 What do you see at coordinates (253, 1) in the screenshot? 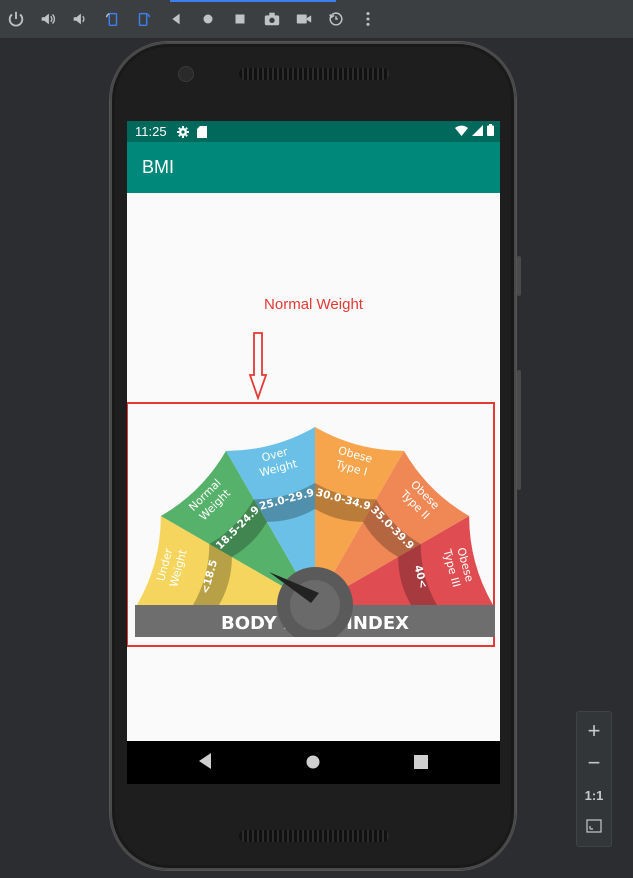
I see `toolbar-accent-line` at bounding box center [253, 1].